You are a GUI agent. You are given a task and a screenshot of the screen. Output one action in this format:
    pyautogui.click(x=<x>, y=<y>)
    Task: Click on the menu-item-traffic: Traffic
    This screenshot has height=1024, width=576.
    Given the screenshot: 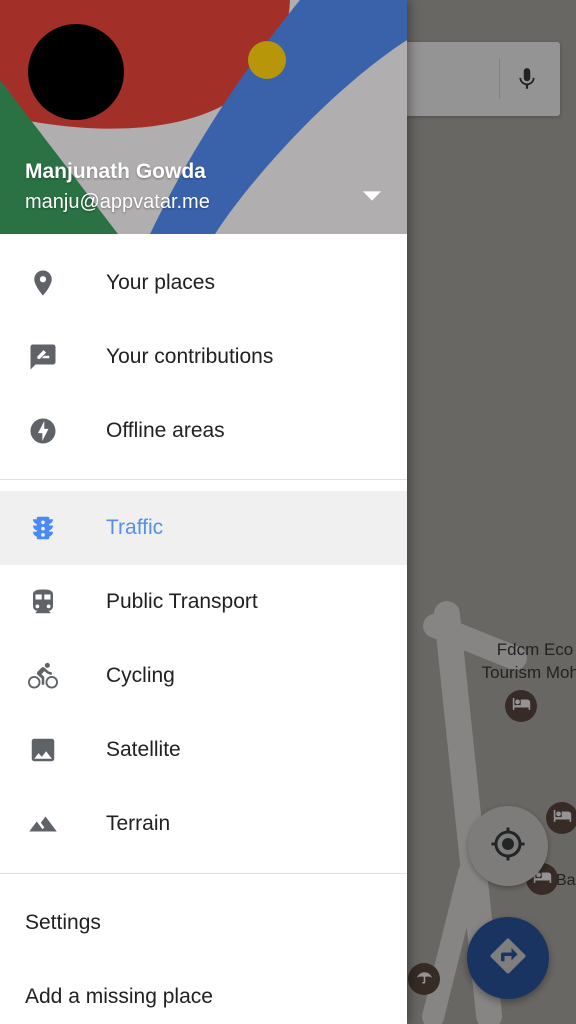 What is the action you would take?
    pyautogui.click(x=203, y=528)
    